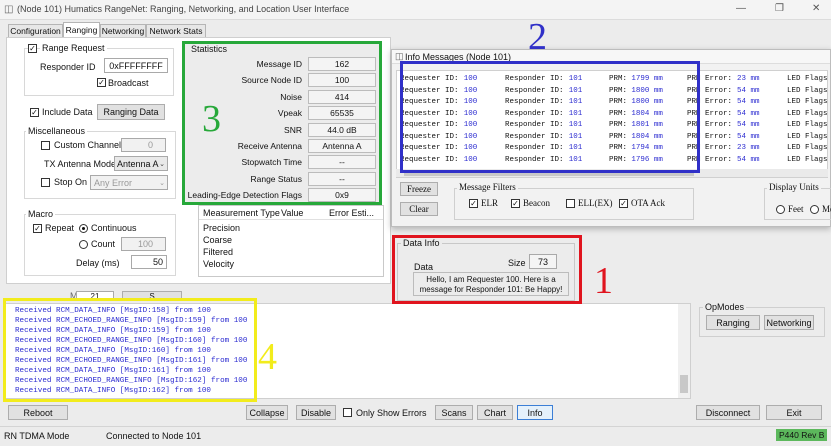 Image resolution: width=831 pixels, height=446 pixels. What do you see at coordinates (80, 164) in the screenshot?
I see `tx-antenna-label: TX Antenna Mode` at bounding box center [80, 164].